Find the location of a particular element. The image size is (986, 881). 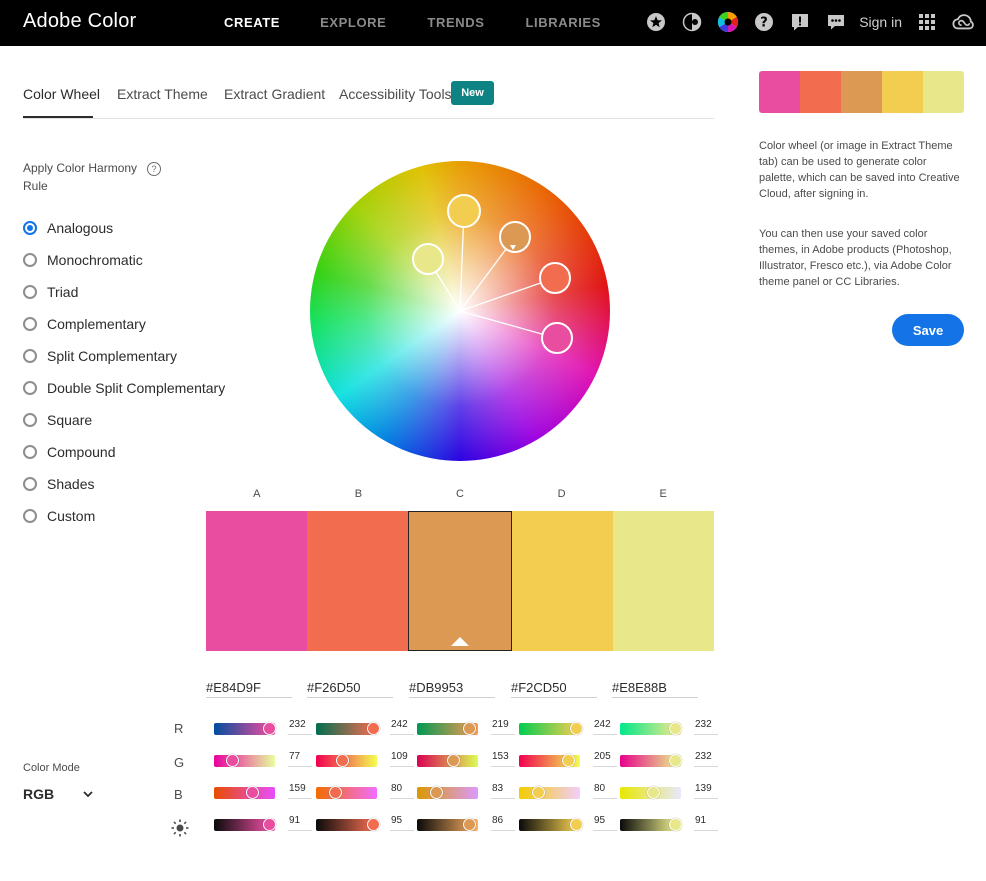

apps-grid-icon is located at coordinates (927, 22).